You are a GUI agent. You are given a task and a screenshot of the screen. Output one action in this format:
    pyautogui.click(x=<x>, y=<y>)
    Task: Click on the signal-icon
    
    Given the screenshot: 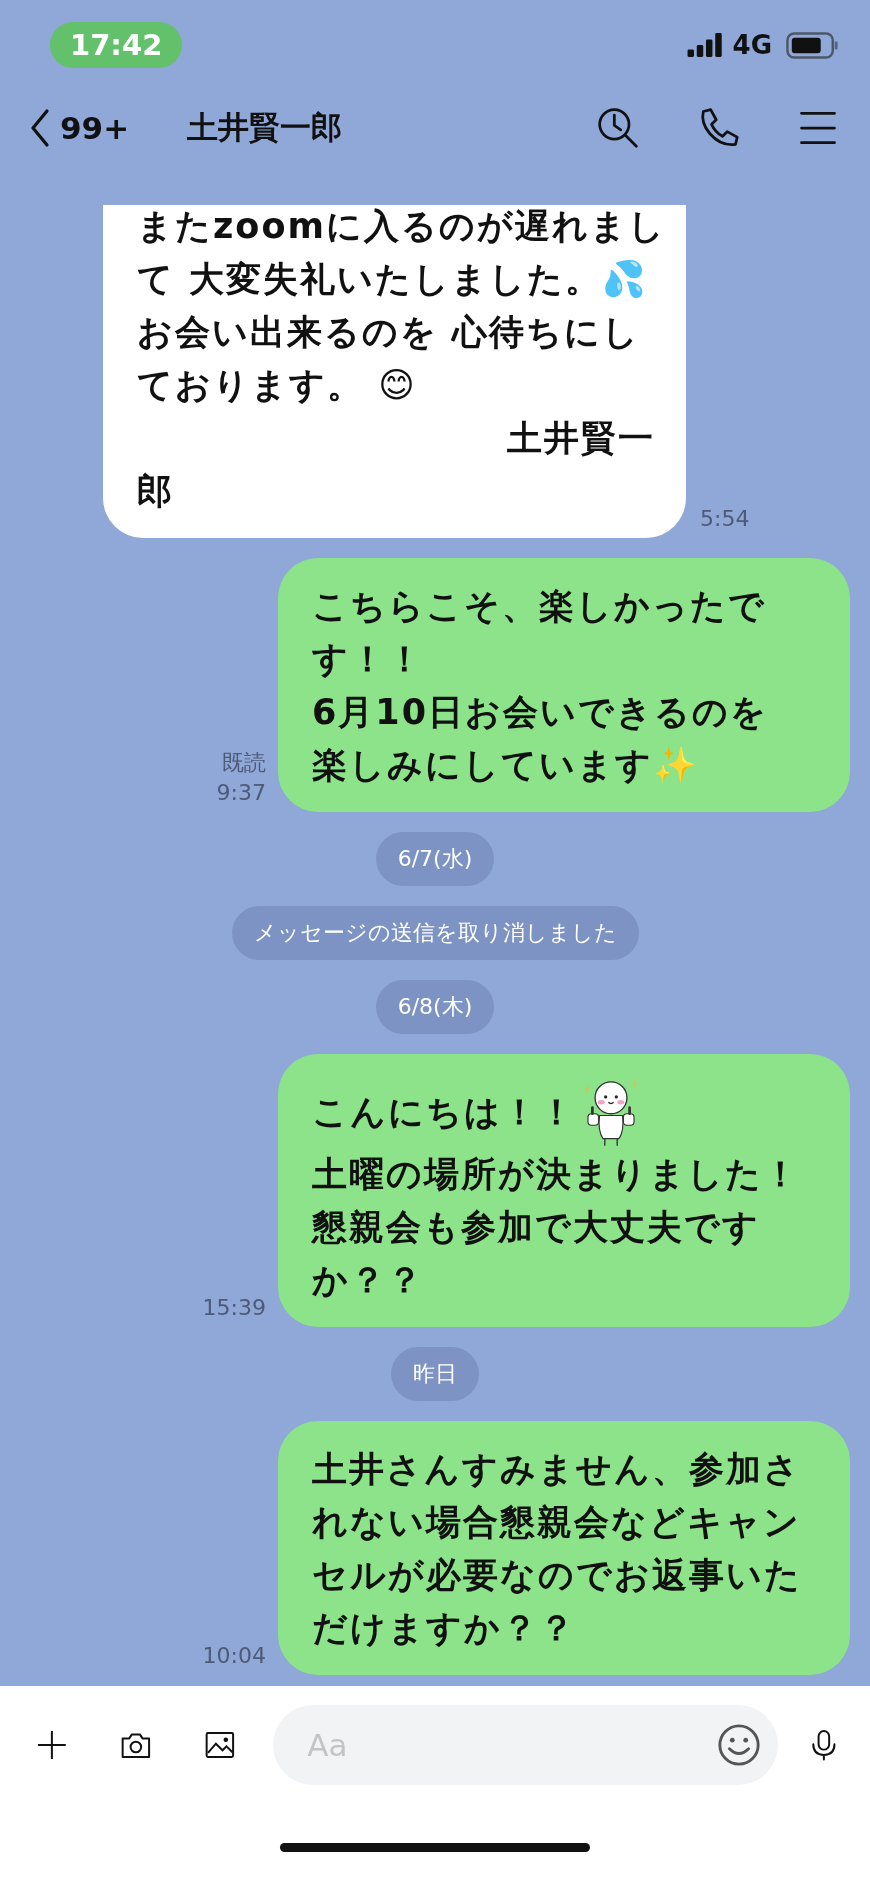 What is the action you would take?
    pyautogui.click(x=705, y=45)
    